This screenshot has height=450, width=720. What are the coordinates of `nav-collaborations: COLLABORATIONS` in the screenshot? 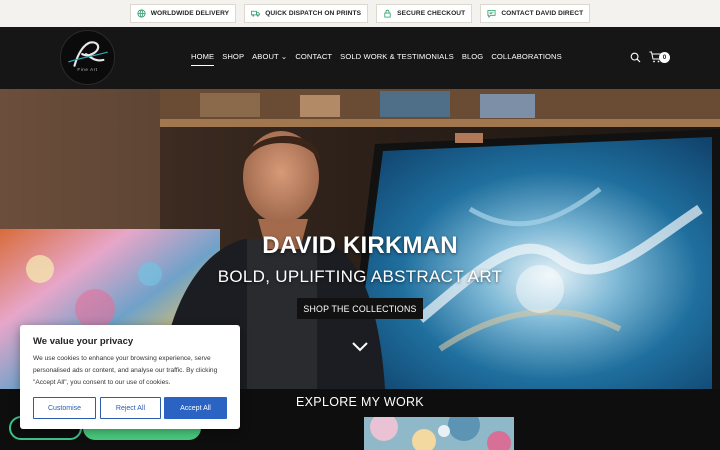 It's located at (526, 56).